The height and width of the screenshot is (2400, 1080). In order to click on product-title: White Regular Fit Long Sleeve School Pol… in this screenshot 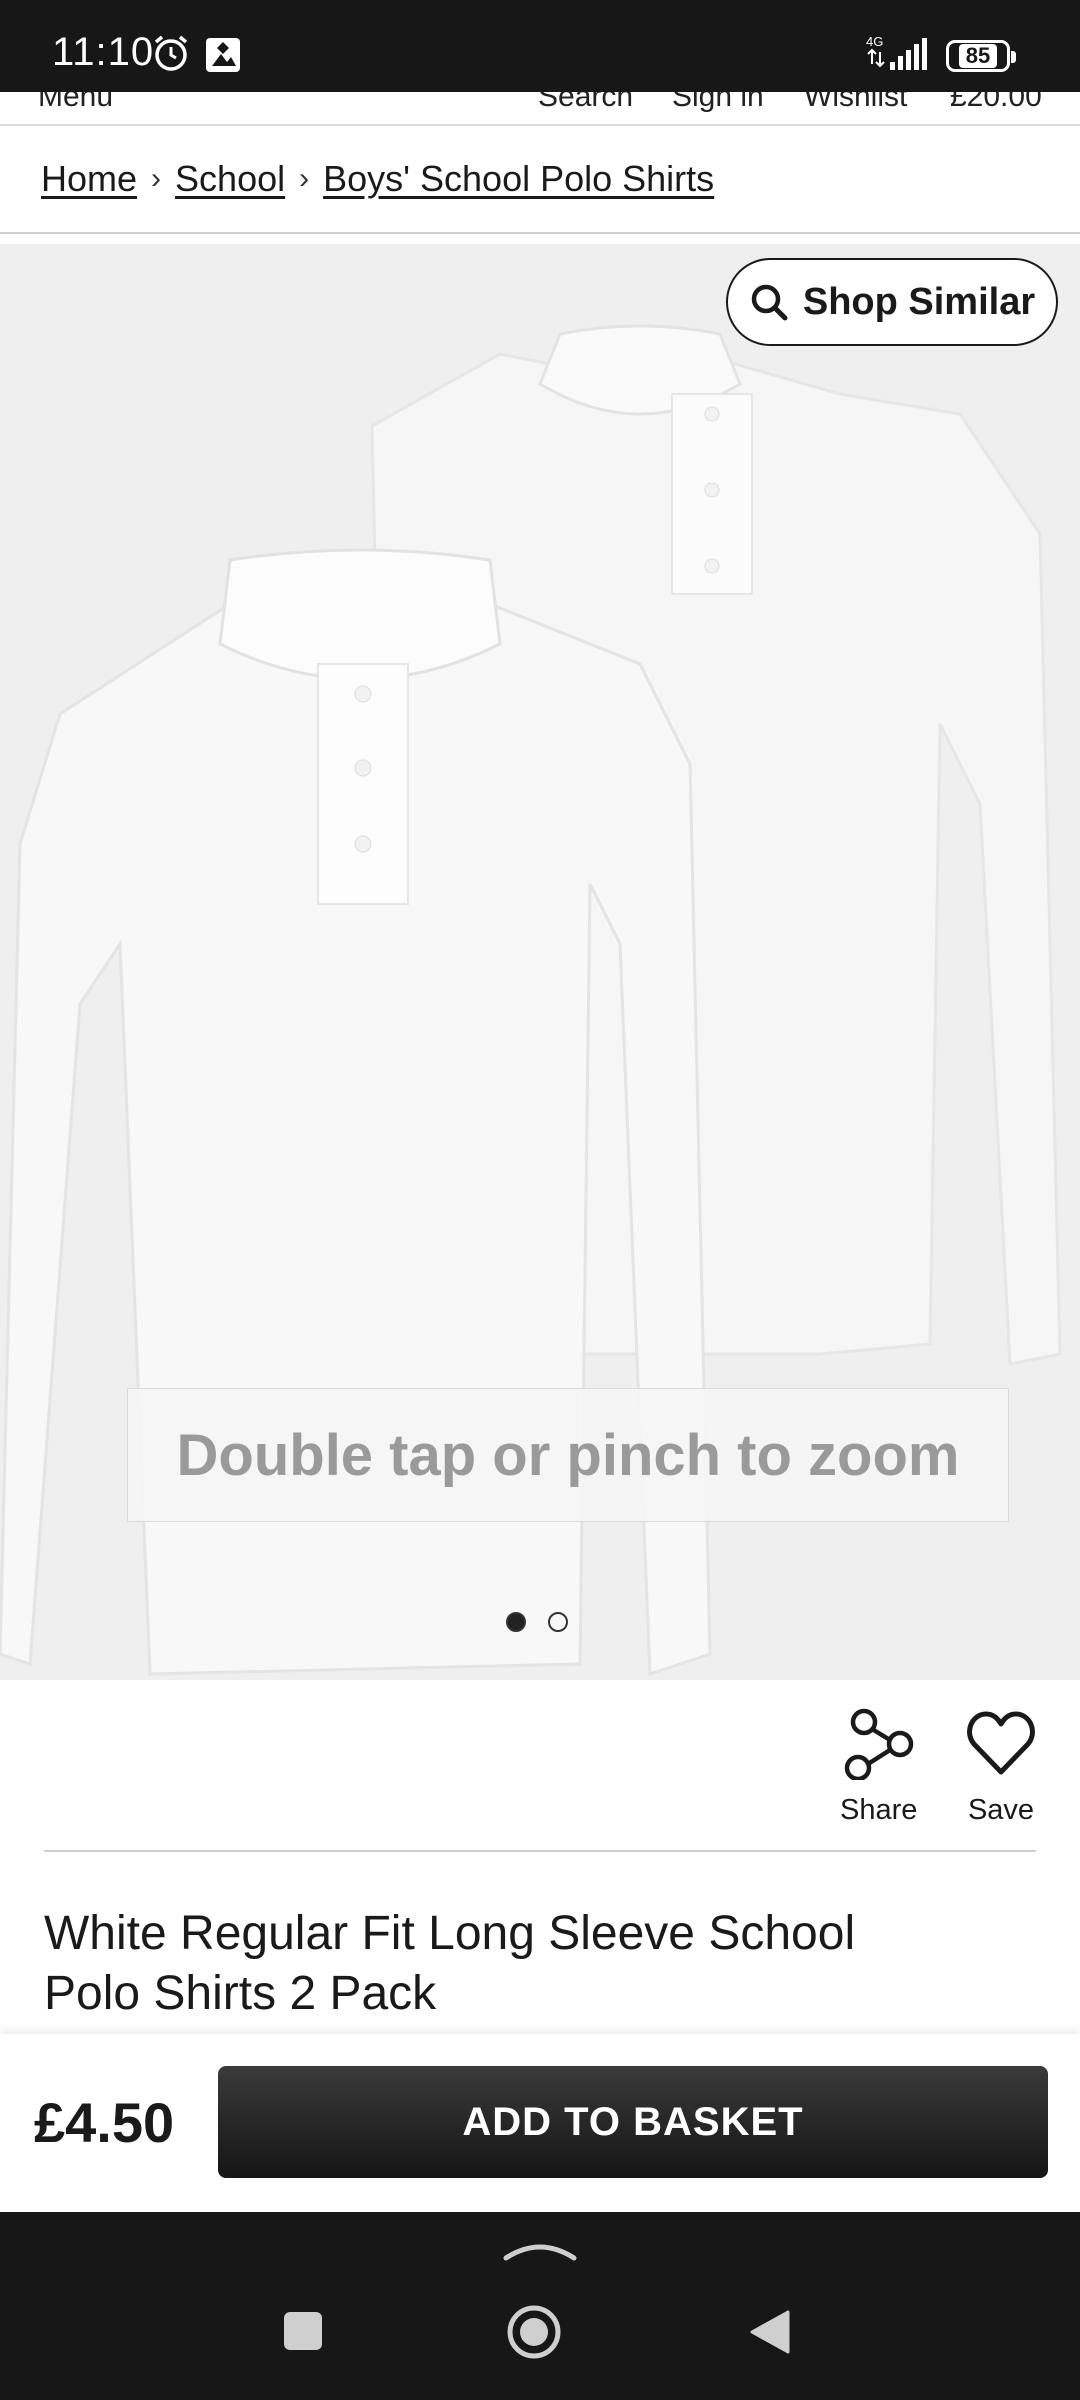, I will do `click(450, 1963)`.